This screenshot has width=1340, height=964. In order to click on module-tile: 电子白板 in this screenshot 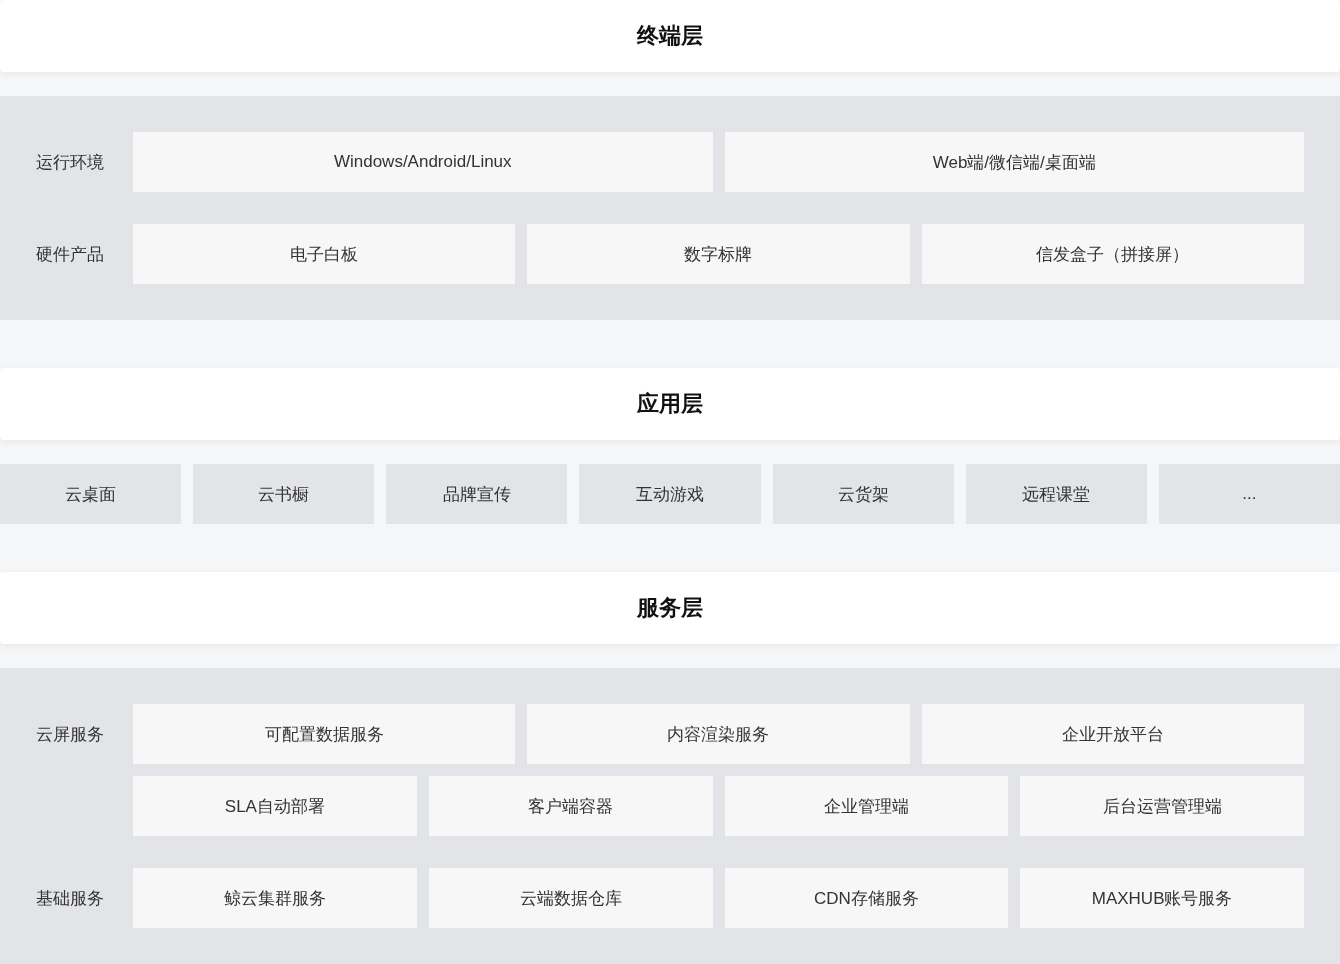, I will do `click(324, 254)`.